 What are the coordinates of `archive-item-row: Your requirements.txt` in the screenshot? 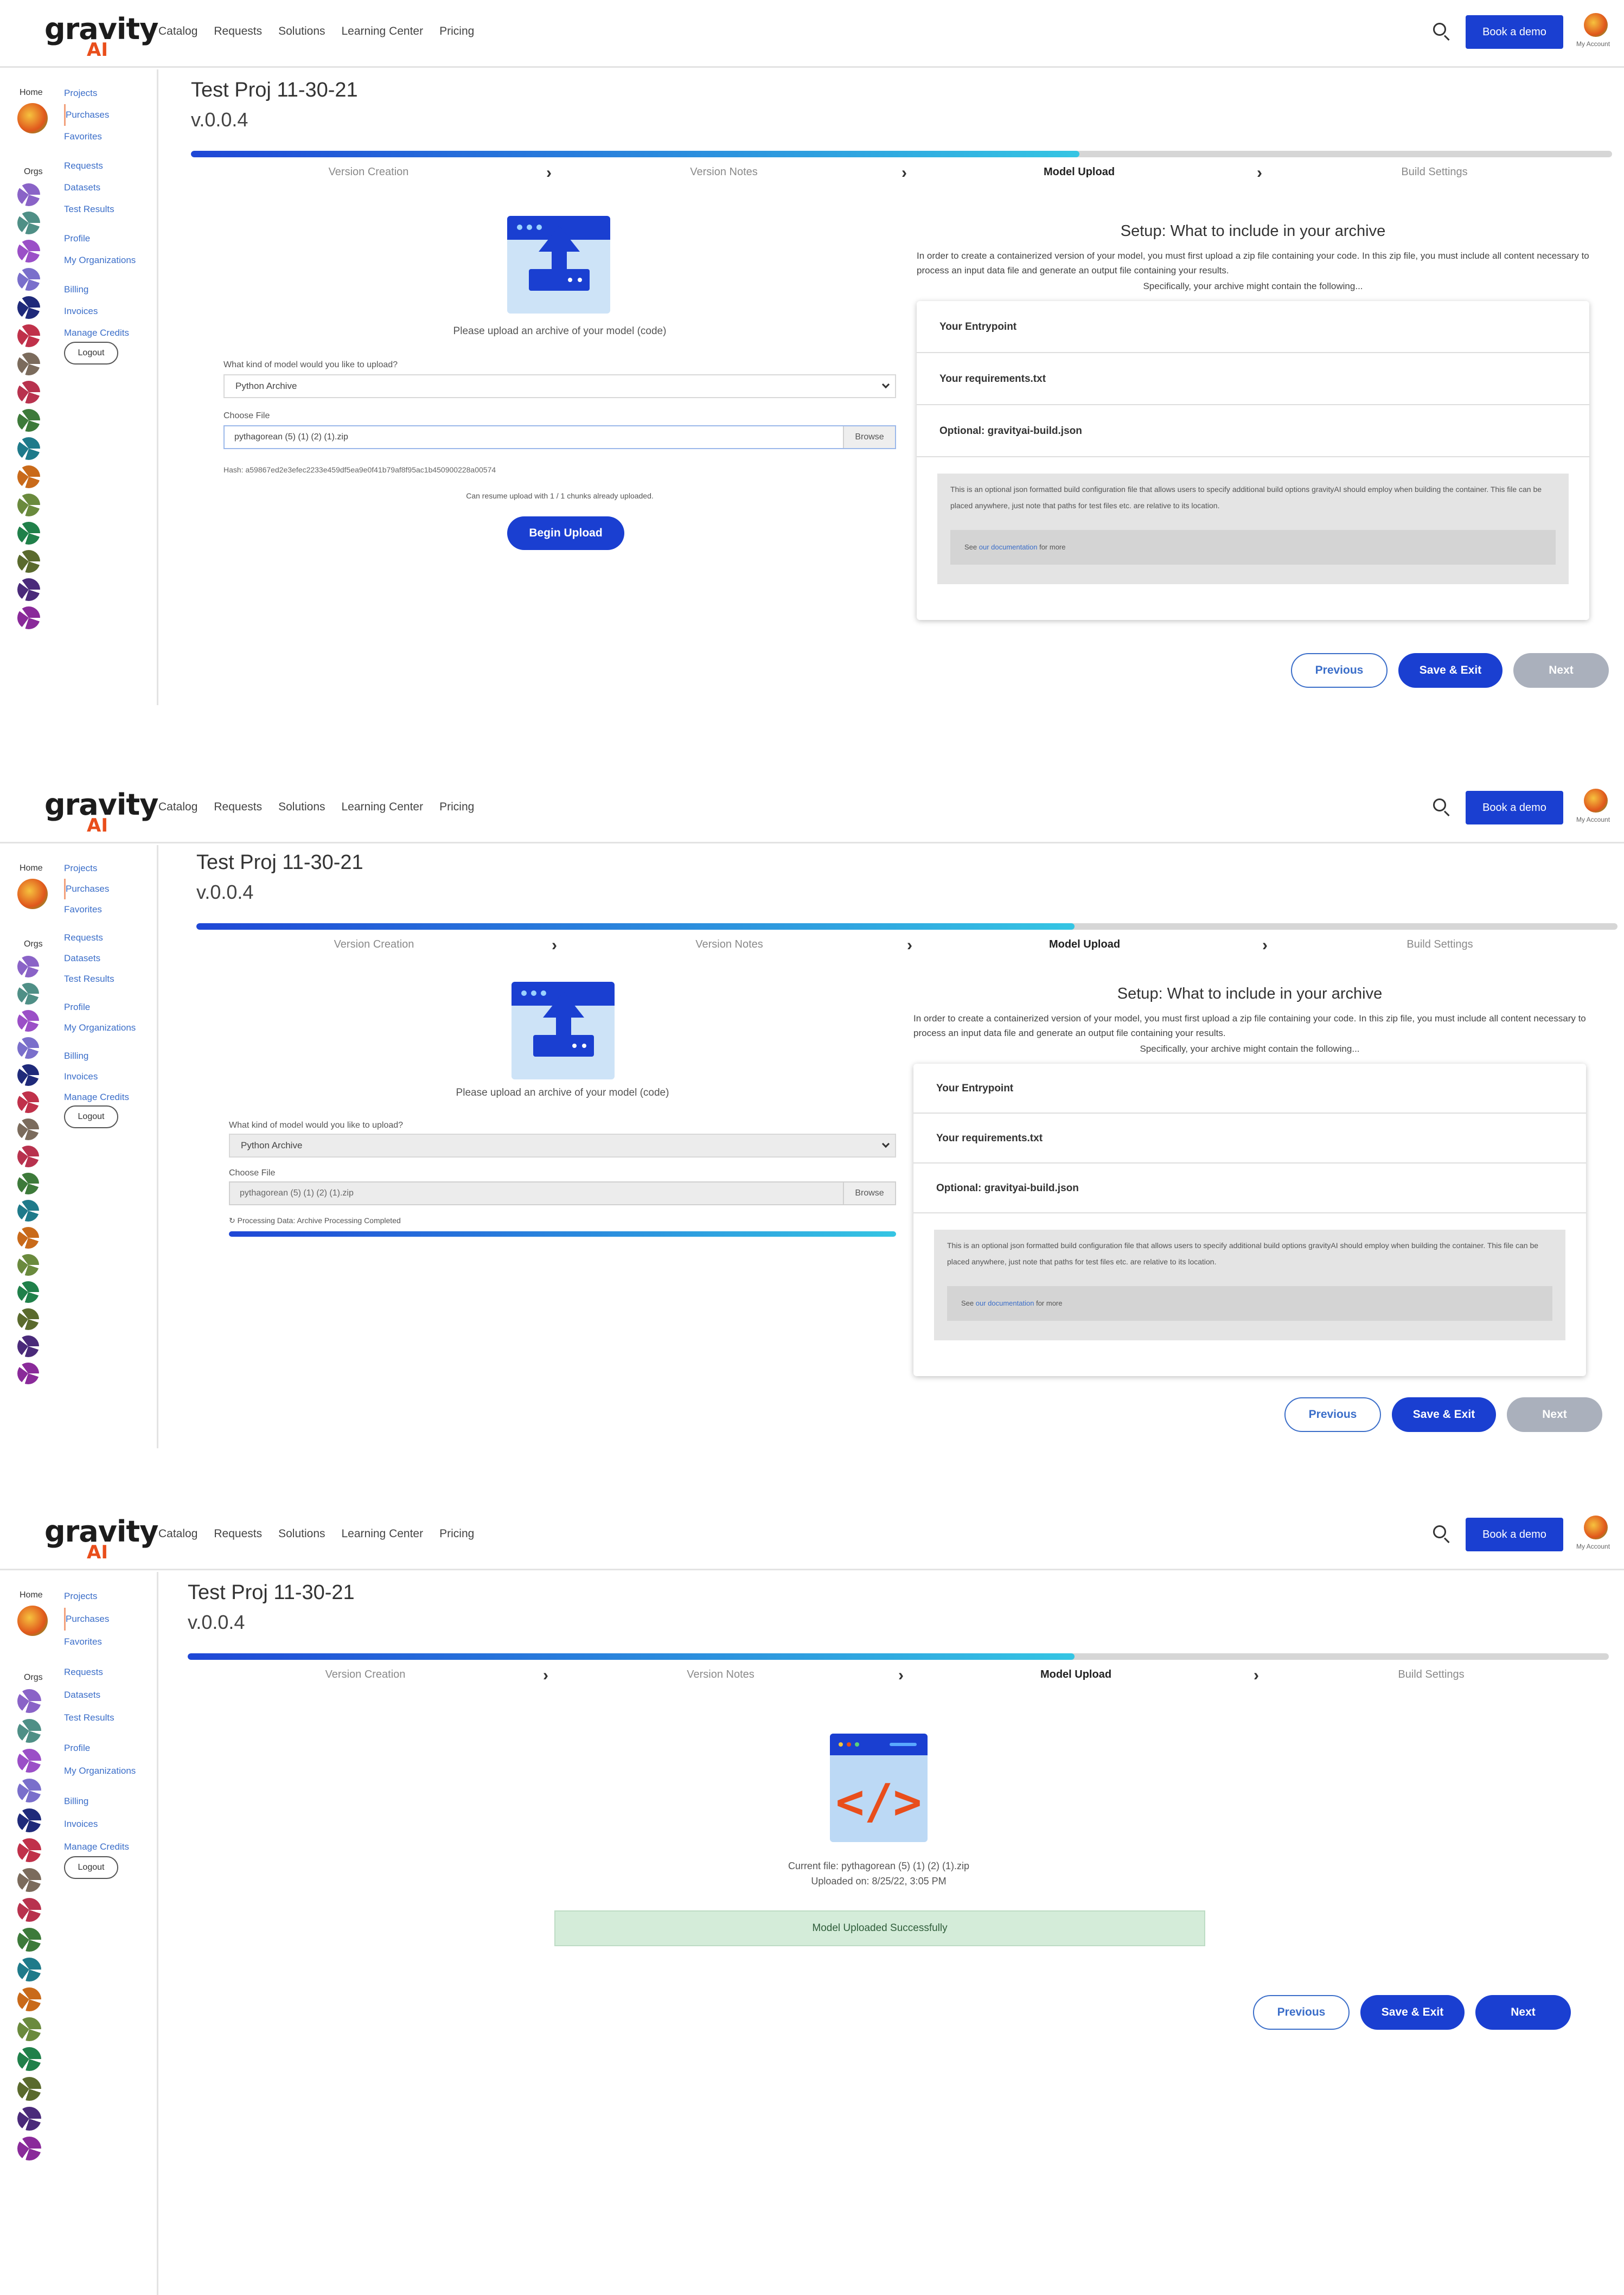 It's located at (1253, 379).